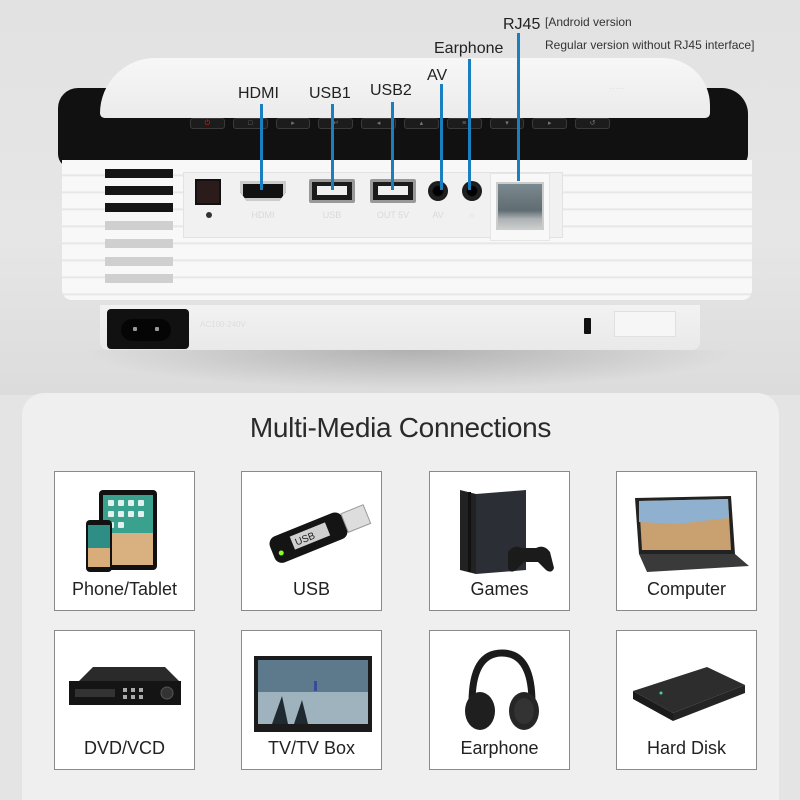  Describe the element at coordinates (293, 123) in the screenshot. I see `play-button: ▸` at that location.